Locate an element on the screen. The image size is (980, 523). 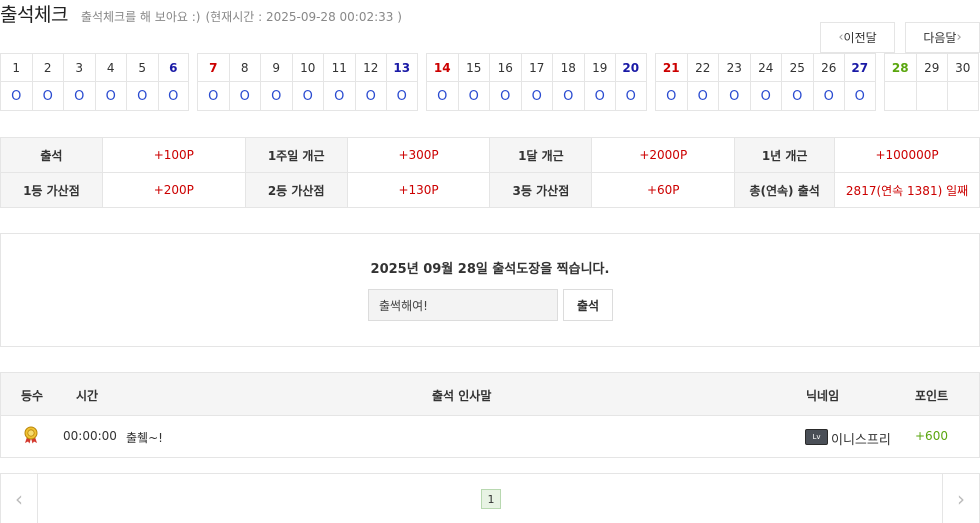
calendar-day: 12 O is located at coordinates (370, 82).